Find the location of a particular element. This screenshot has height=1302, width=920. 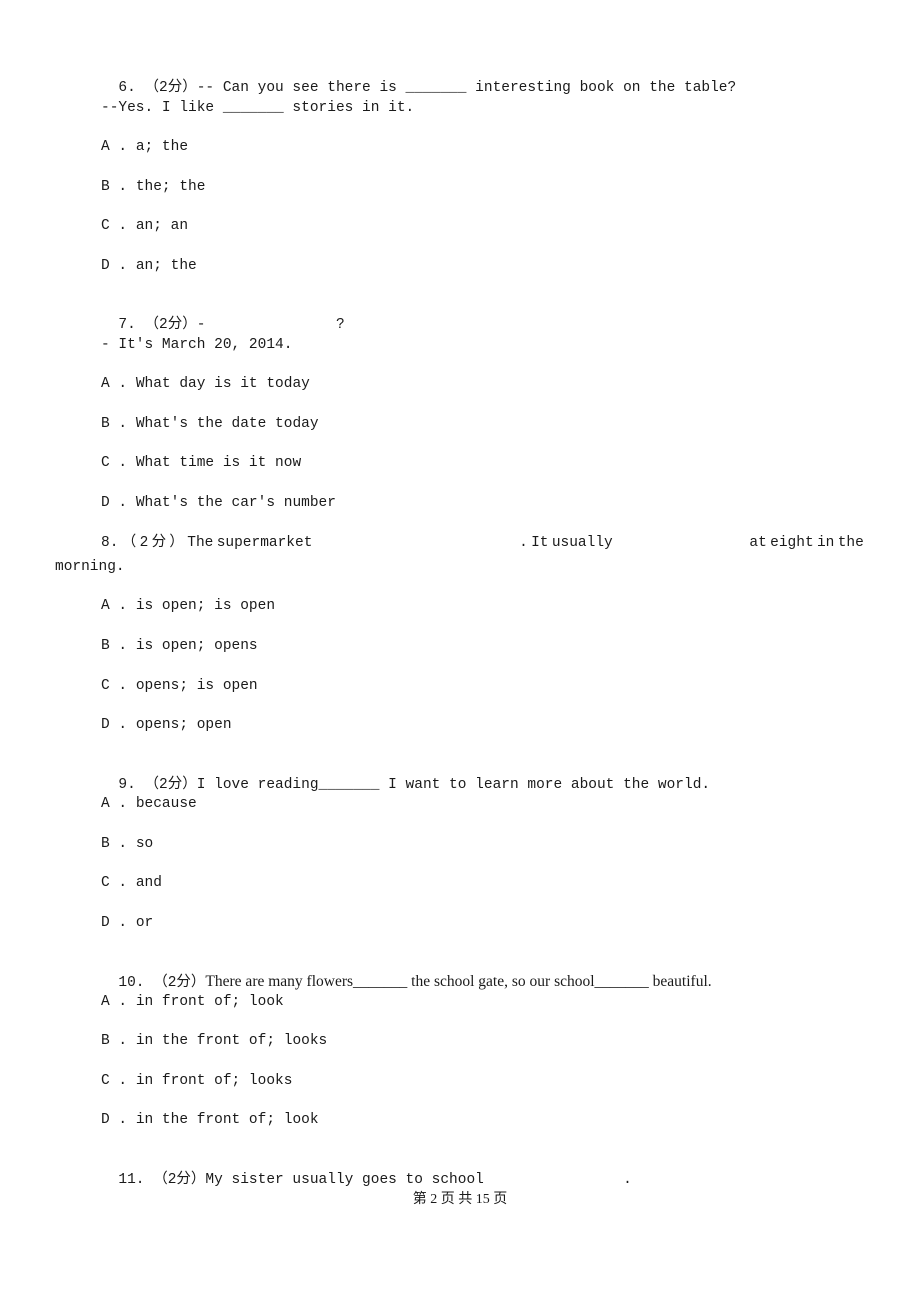

question-number: 7. is located at coordinates (127, 325).